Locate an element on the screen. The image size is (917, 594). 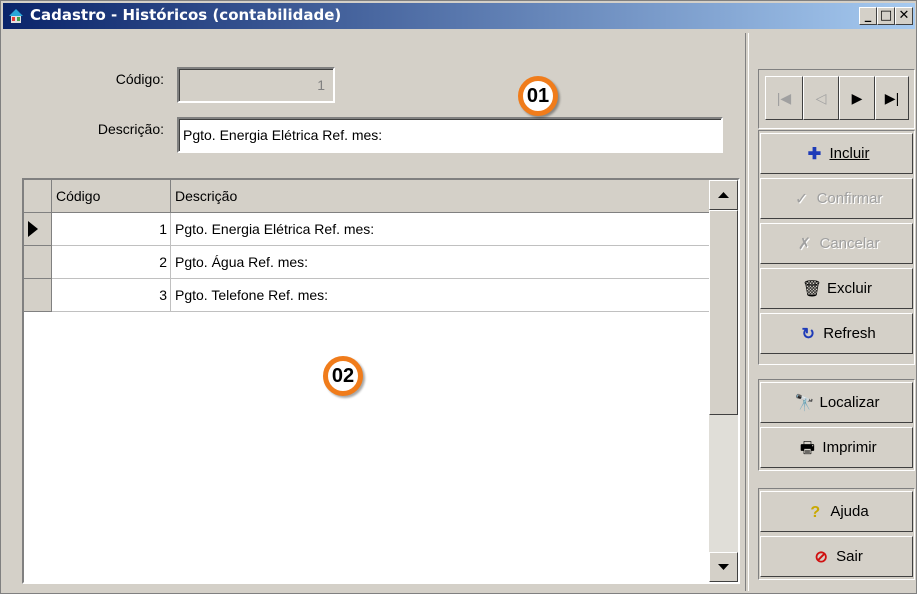
maximize-button: □ is located at coordinates (886, 16).